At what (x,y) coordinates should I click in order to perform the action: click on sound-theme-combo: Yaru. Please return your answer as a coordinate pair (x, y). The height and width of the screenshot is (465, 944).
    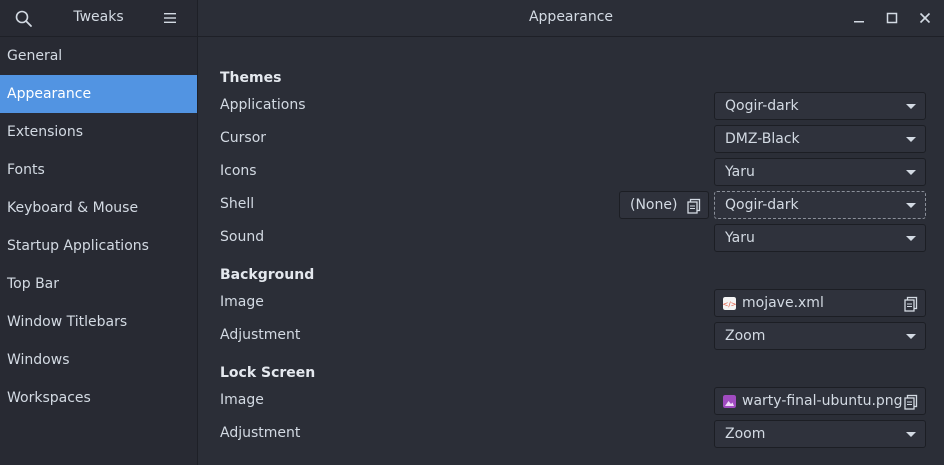
    Looking at the image, I should click on (820, 238).